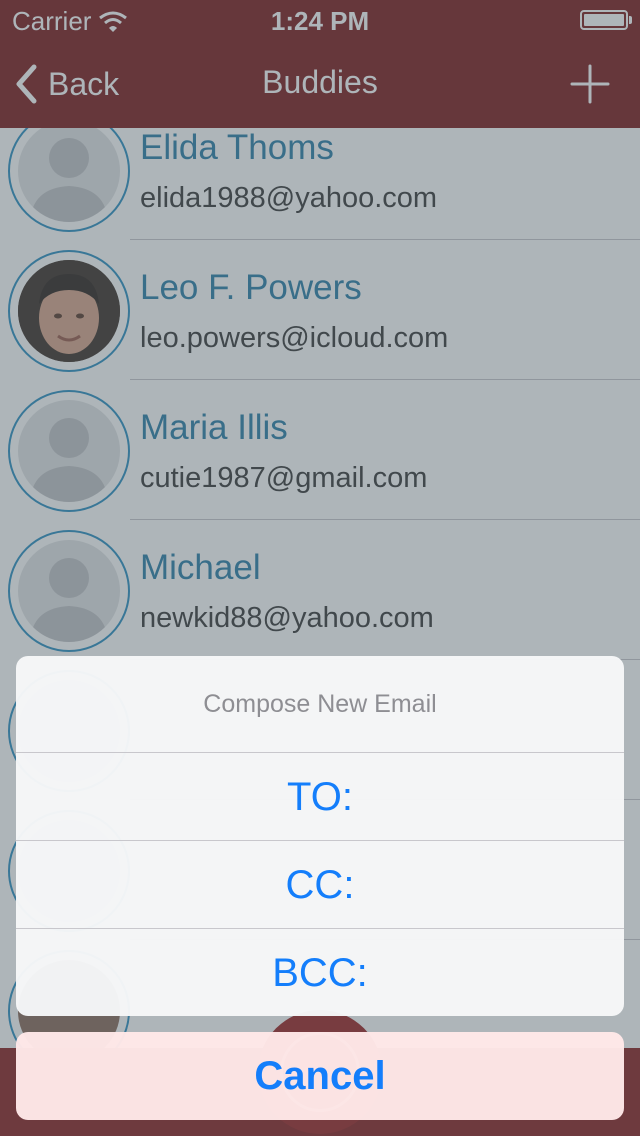 Image resolution: width=640 pixels, height=1136 pixels. What do you see at coordinates (320, 972) in the screenshot?
I see `bcc-option-button: BCC:` at bounding box center [320, 972].